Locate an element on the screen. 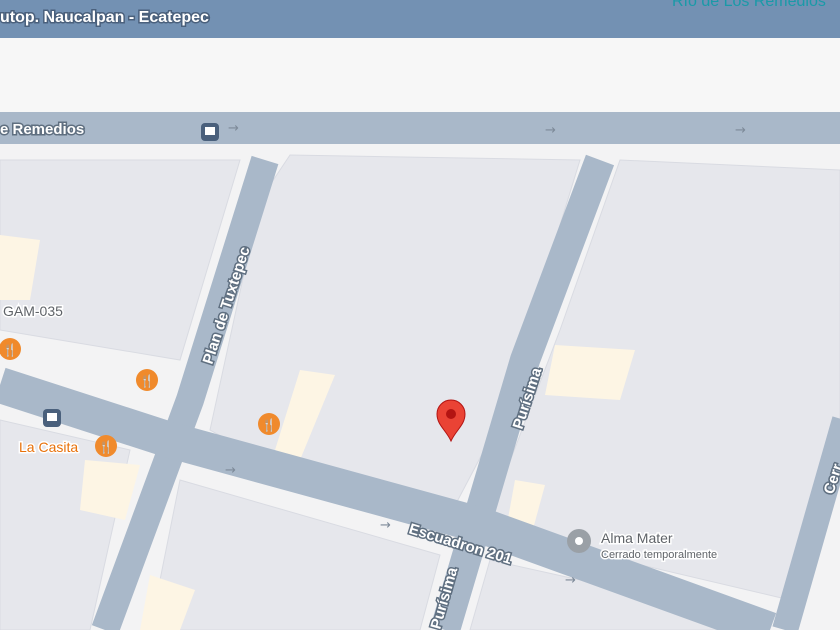 The width and height of the screenshot is (840, 630). alma-mater-label: Alma Mater is located at coordinates (637, 538).